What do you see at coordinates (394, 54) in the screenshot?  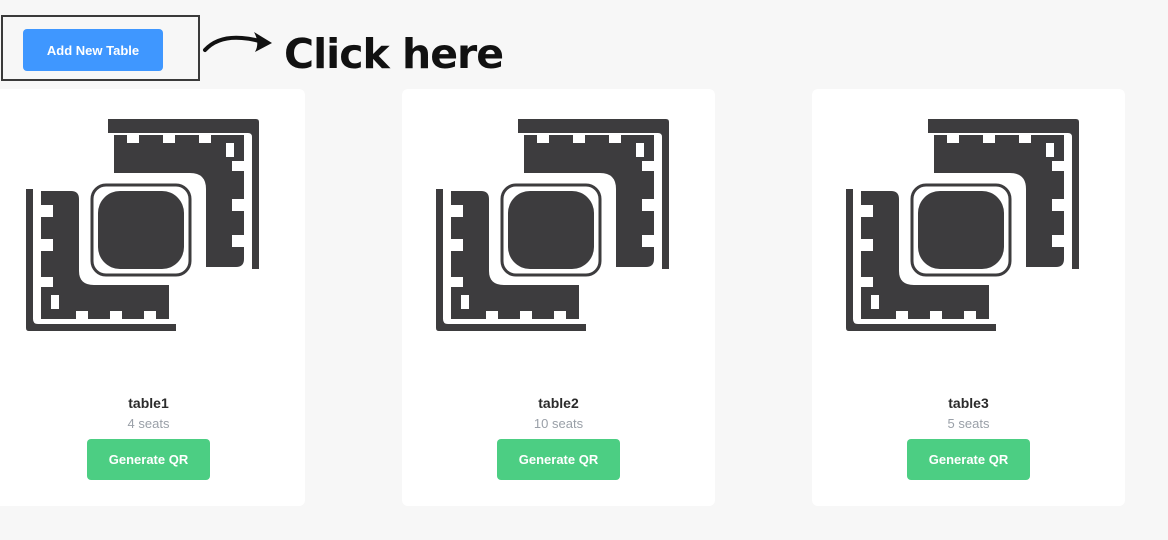 I see `click-here-annotation: Click here` at bounding box center [394, 54].